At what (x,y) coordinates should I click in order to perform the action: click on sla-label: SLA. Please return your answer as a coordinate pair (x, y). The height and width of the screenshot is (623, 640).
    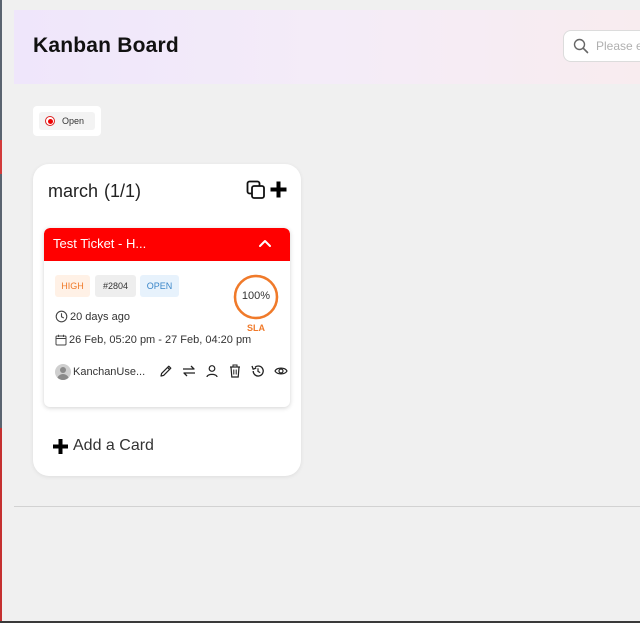
    Looking at the image, I should click on (256, 328).